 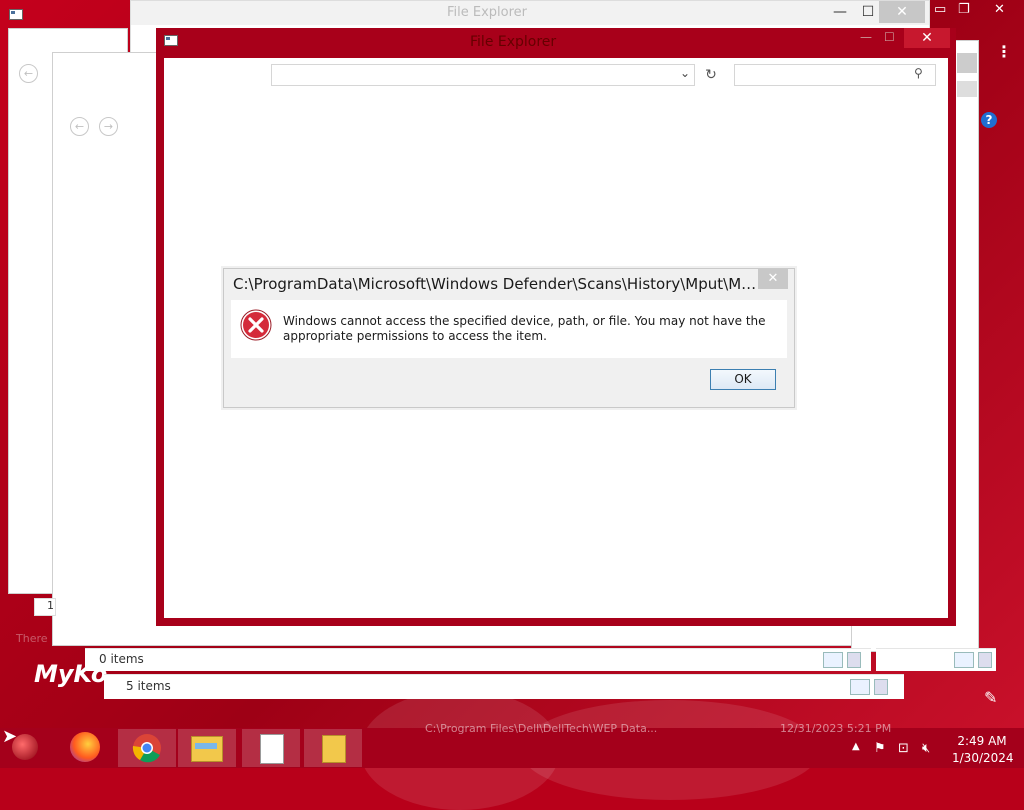 I want to click on notepad-icon, so click(x=272, y=749).